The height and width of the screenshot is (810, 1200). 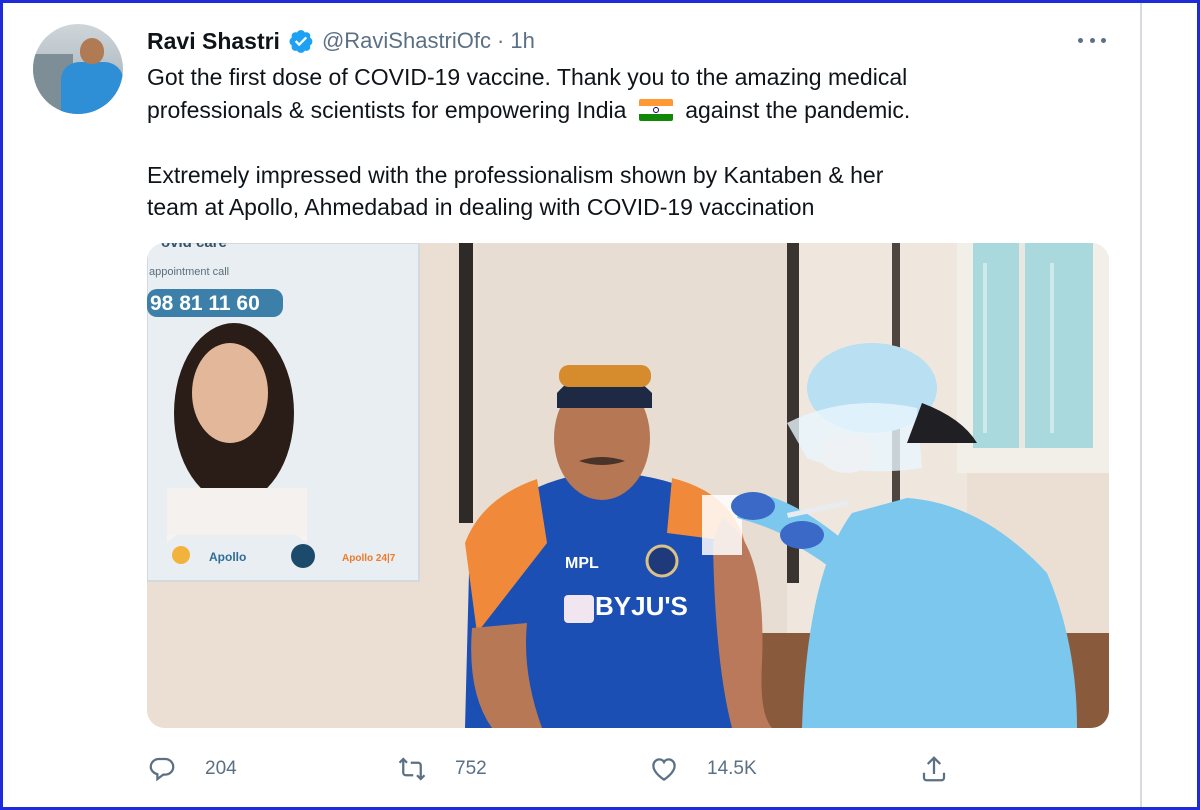 I want to click on poster-title: ovid care, so click(x=194, y=247).